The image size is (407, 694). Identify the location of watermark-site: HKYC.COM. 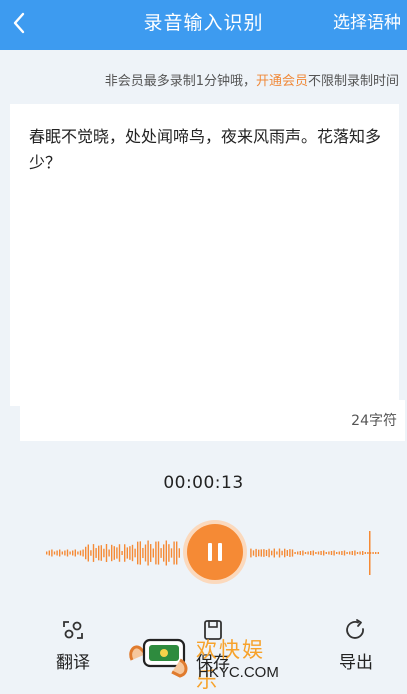
(238, 672).